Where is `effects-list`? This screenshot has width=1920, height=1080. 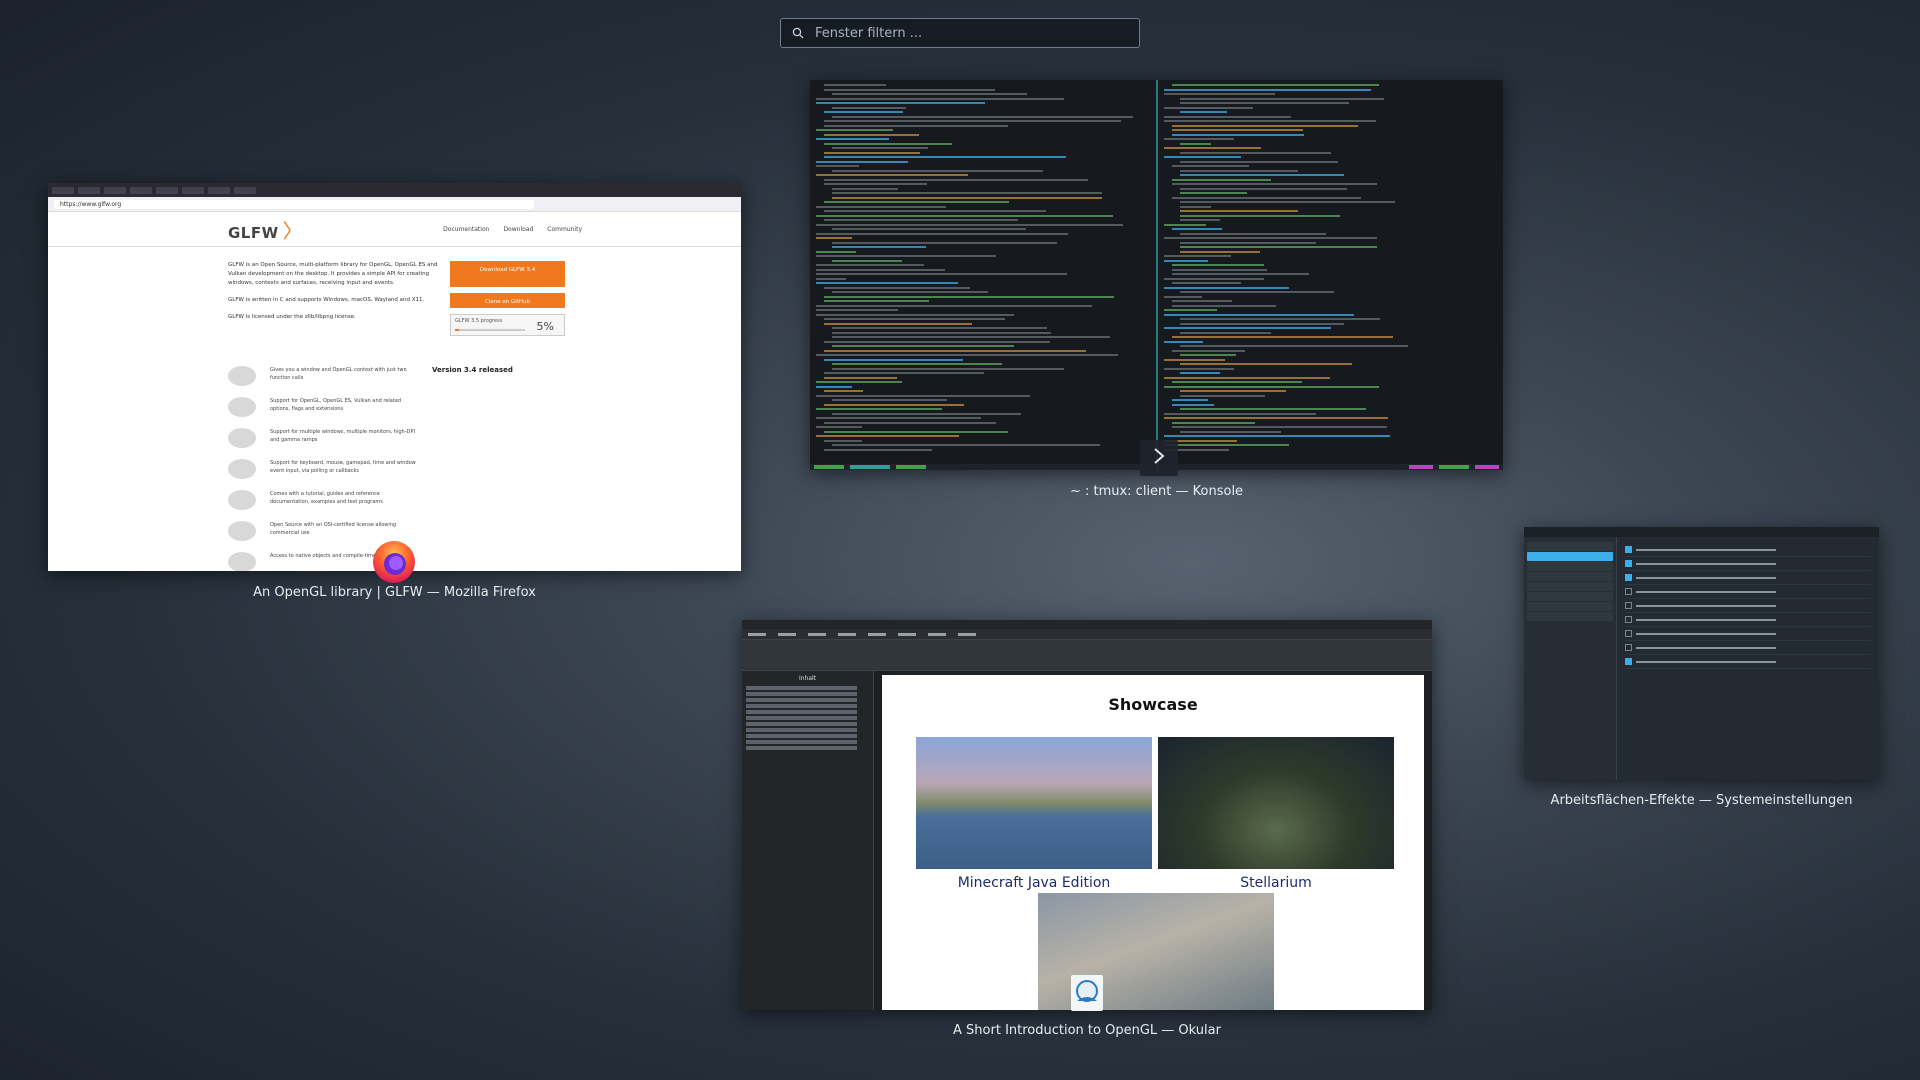 effects-list is located at coordinates (1748, 658).